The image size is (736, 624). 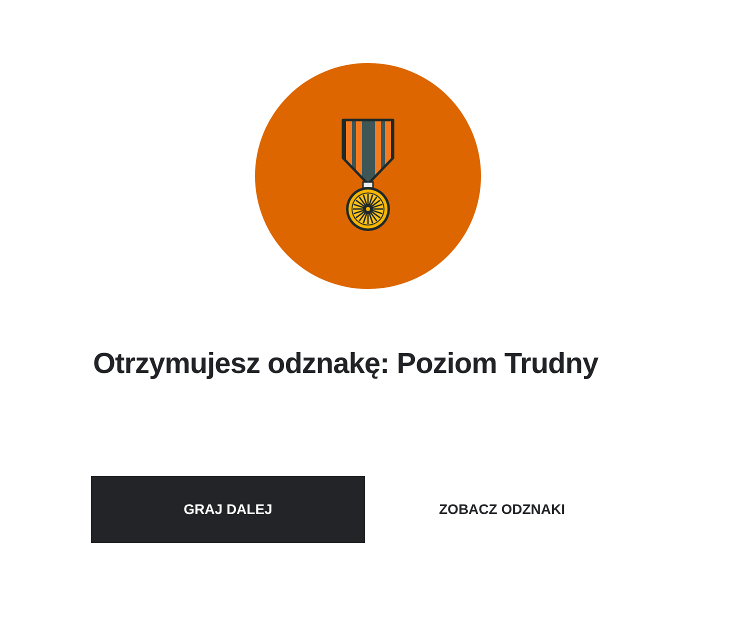 What do you see at coordinates (346, 364) in the screenshot?
I see `badge-title: Otrzymujesz odznakę: Poziom Trudny` at bounding box center [346, 364].